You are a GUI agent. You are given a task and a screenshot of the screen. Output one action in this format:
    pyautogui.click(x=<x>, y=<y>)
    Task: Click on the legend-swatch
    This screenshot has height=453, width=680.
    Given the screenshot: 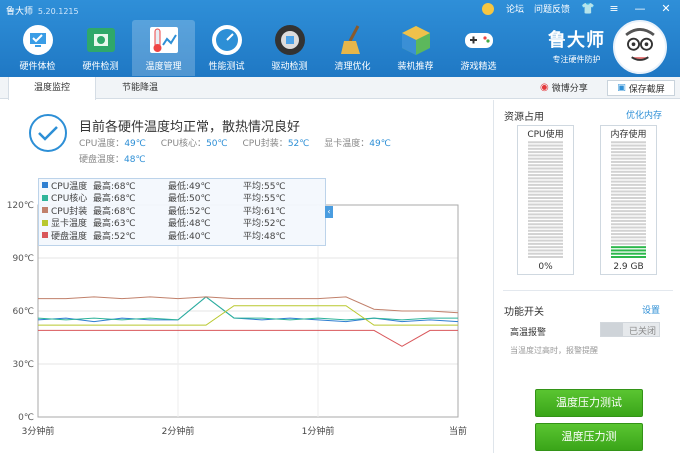 What is the action you would take?
    pyautogui.click(x=45, y=197)
    